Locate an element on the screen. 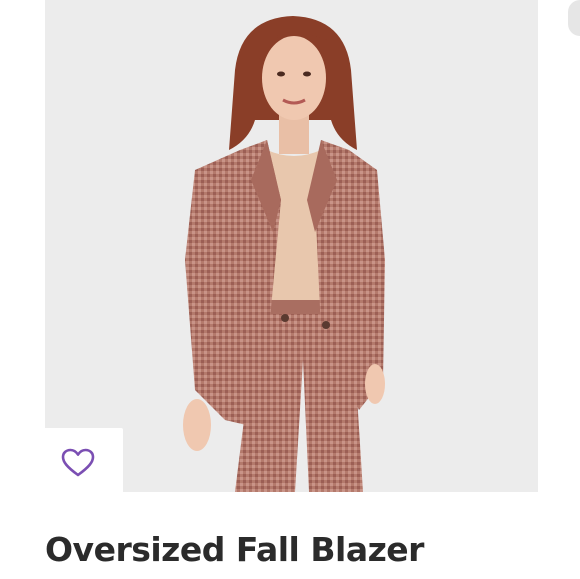  heart-outline-icon is located at coordinates (78, 462).